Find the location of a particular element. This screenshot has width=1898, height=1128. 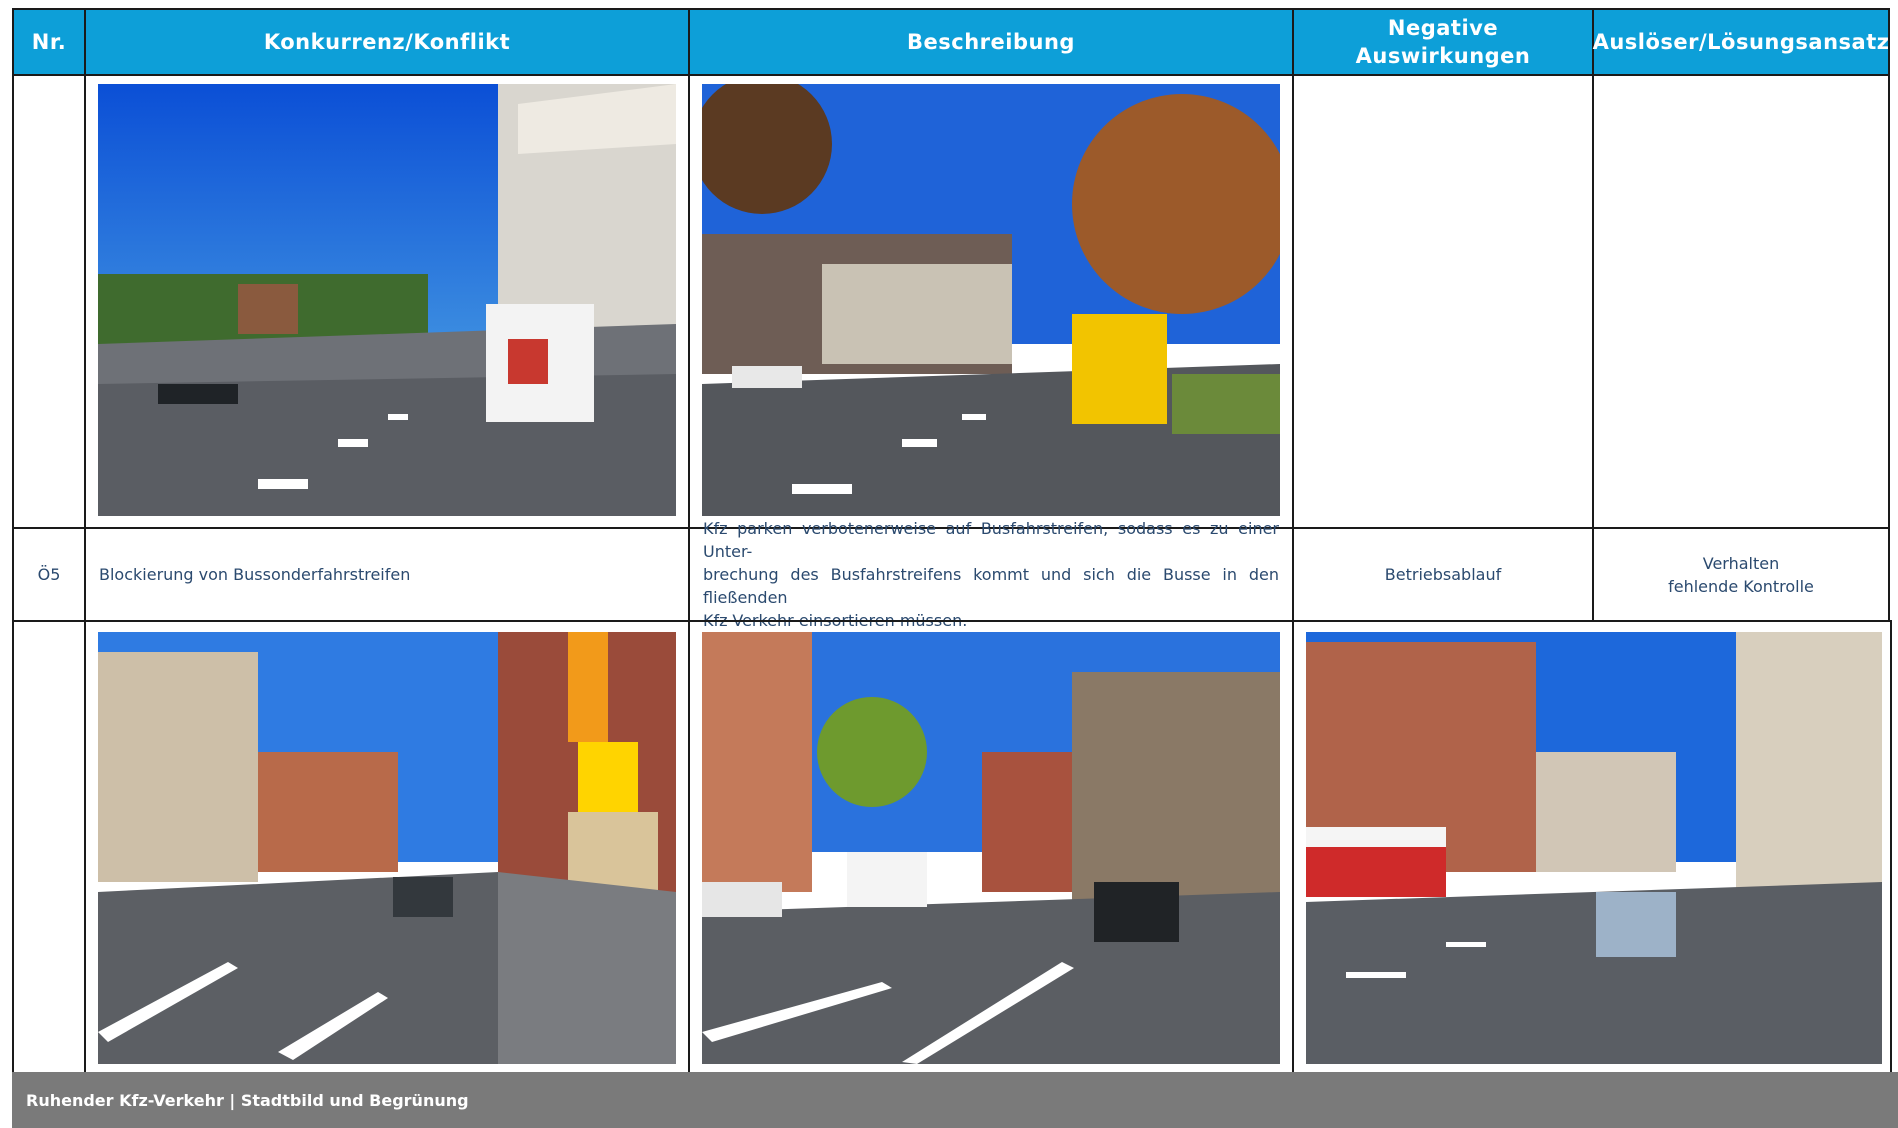

header-konflikt: Konkurrenz/Konflikt is located at coordinates (387, 42).